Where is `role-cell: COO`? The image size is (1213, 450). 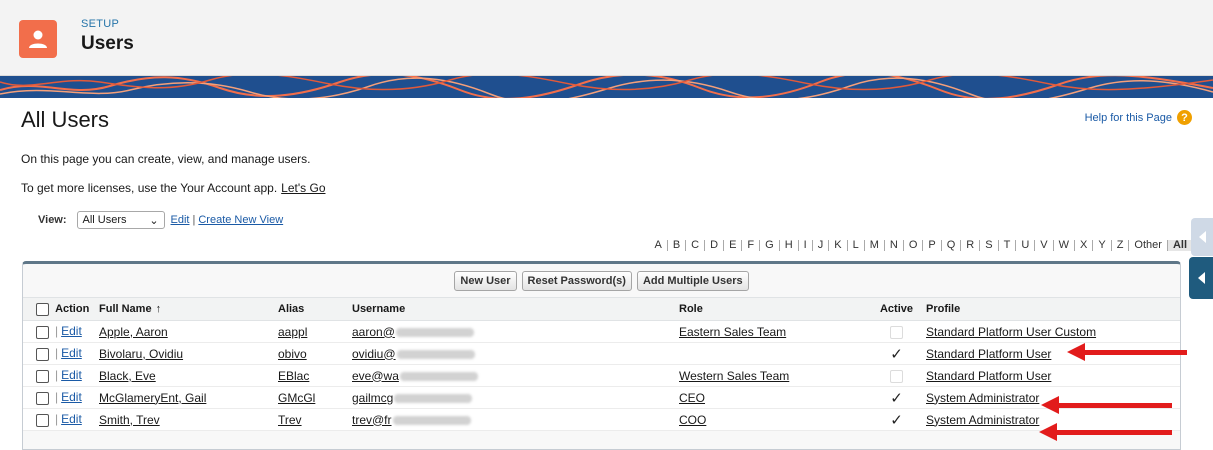
role-cell: COO is located at coordinates (773, 419).